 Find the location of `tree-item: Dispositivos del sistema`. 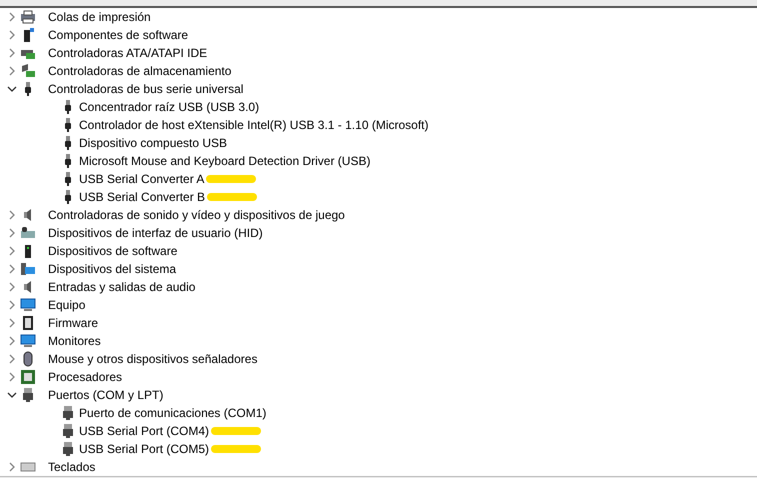

tree-item: Dispositivos del sistema is located at coordinates (112, 269).